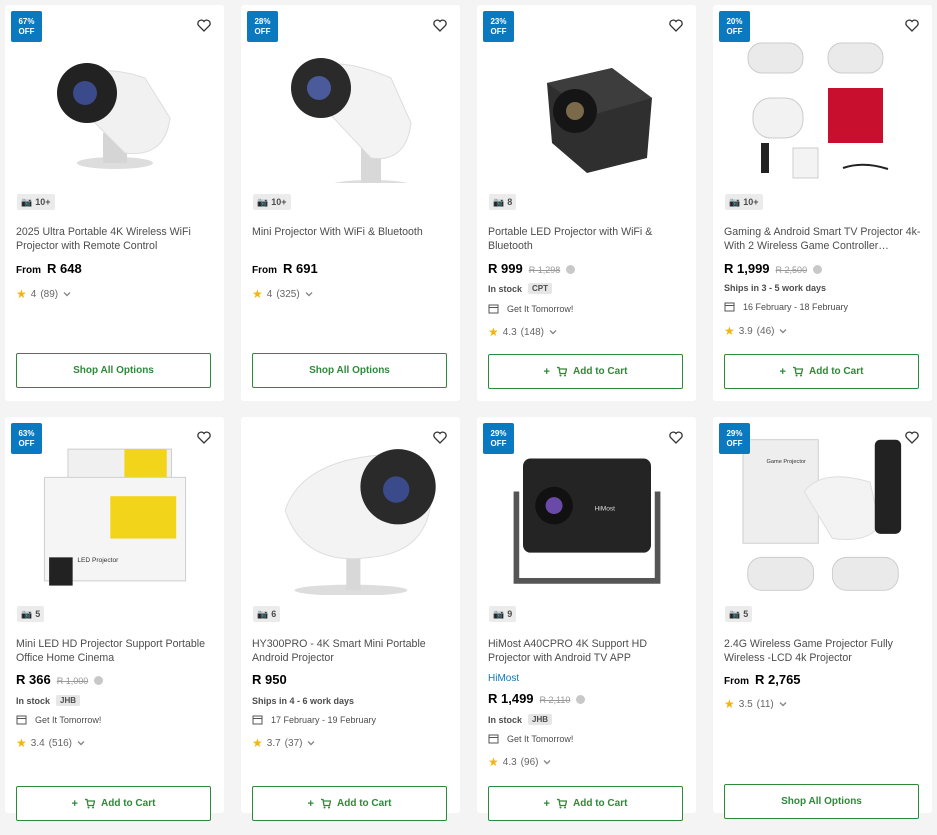  I want to click on product-image: HiMost, so click(587, 515).